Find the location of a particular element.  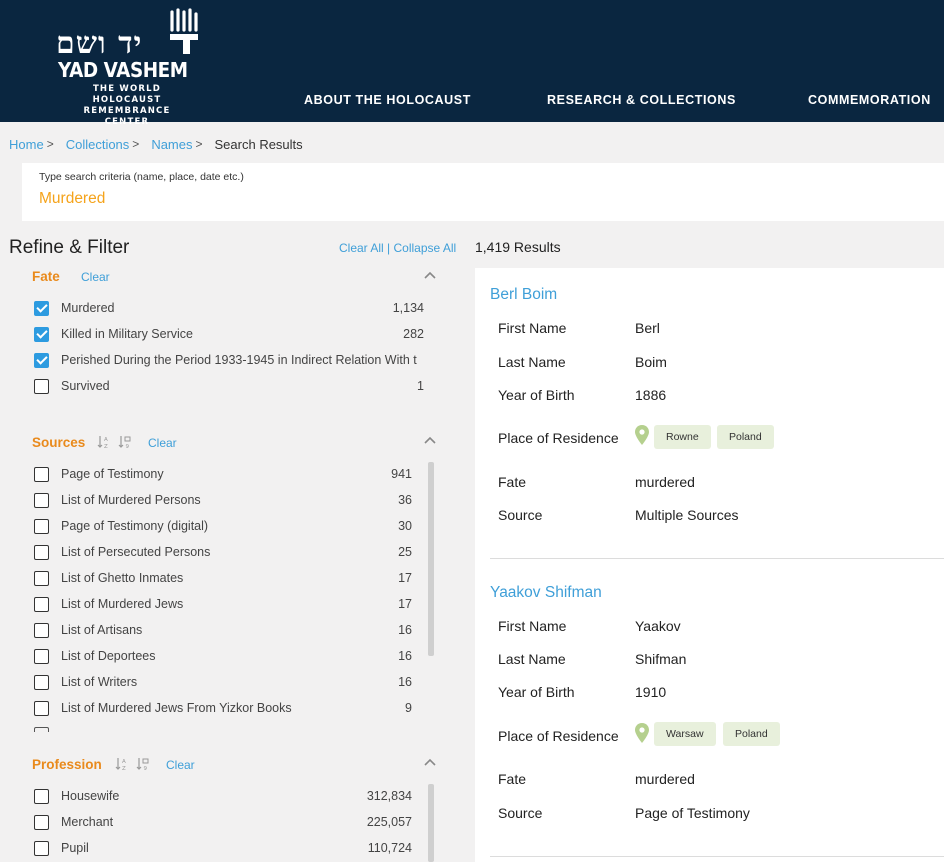

filter-item: List of Ghetto Inmates 17 is located at coordinates (223, 579).